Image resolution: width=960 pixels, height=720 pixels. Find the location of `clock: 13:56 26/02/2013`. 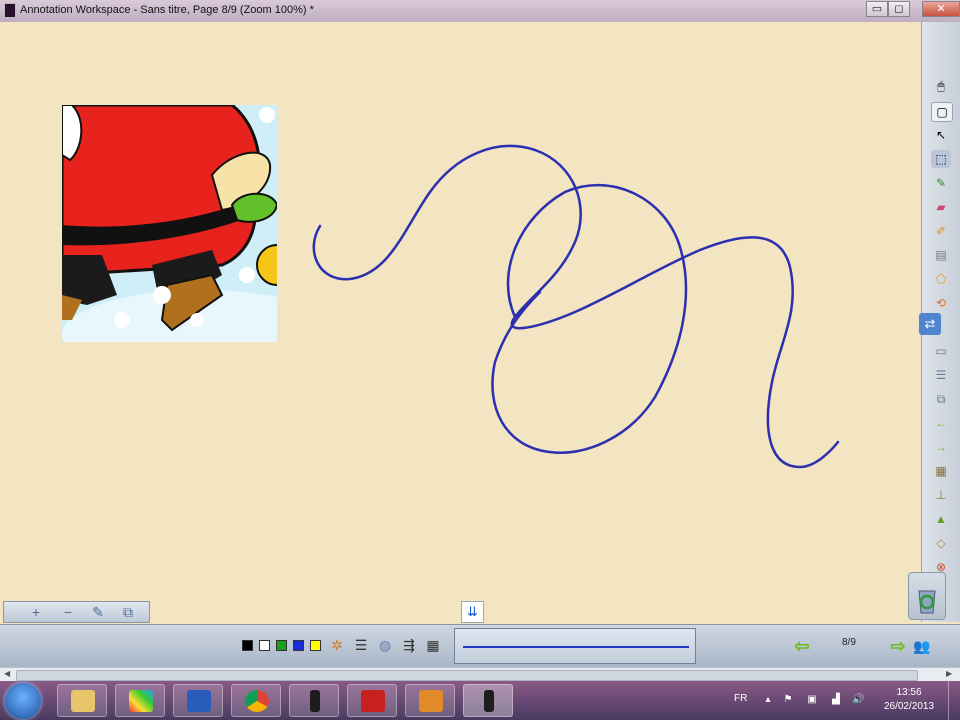

clock: 13:56 26/02/2013 is located at coordinates (909, 700).